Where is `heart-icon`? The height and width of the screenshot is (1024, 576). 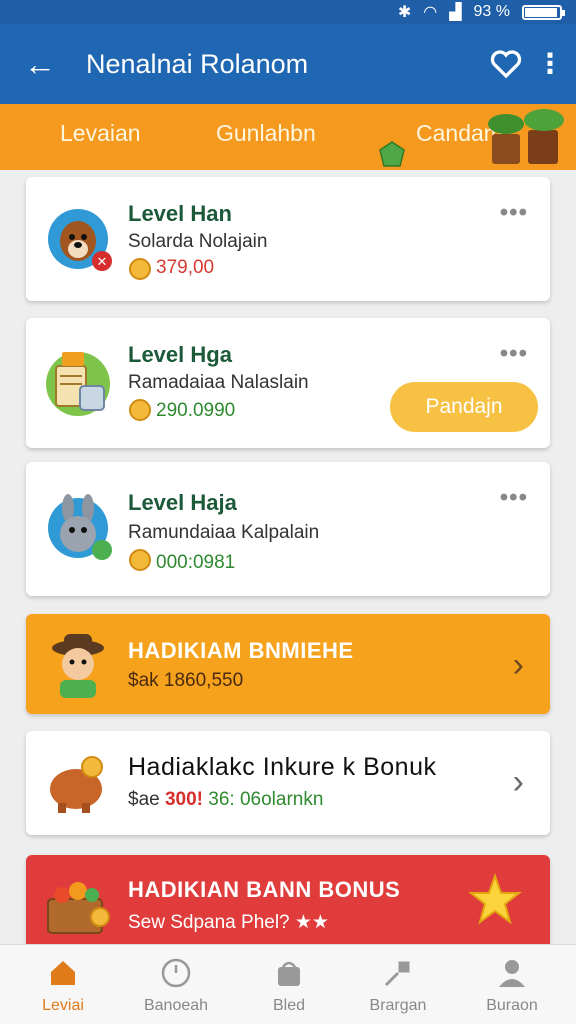
heart-icon is located at coordinates (506, 64).